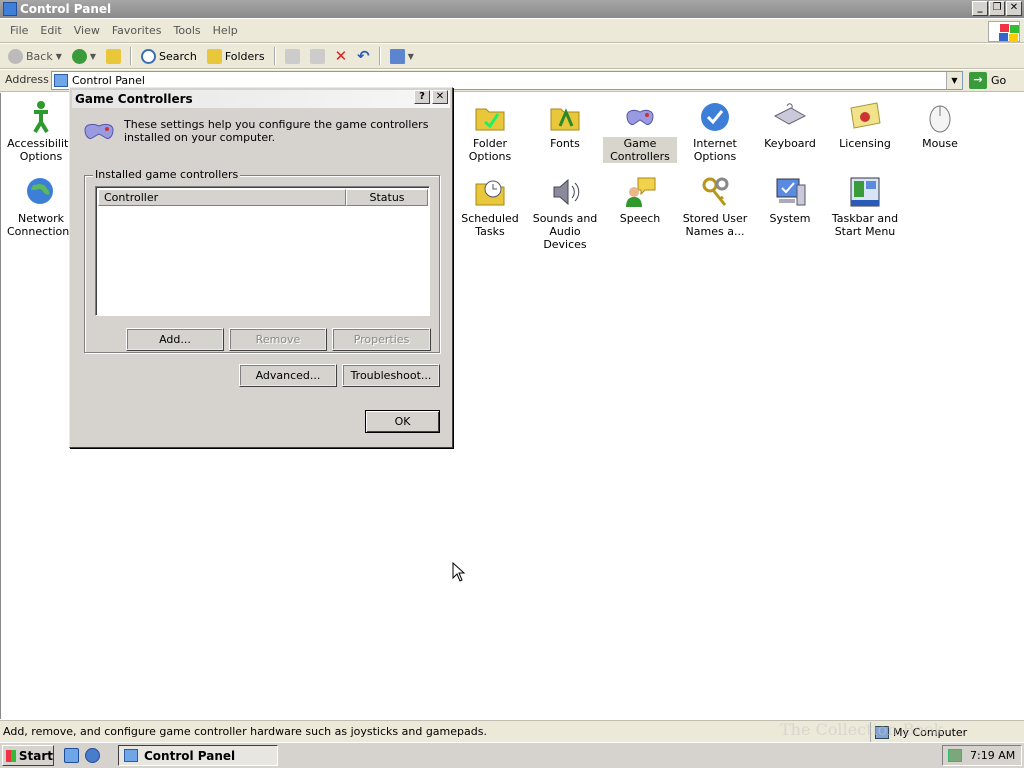 The image size is (1024, 768). I want to click on copy-to-button, so click(317, 56).